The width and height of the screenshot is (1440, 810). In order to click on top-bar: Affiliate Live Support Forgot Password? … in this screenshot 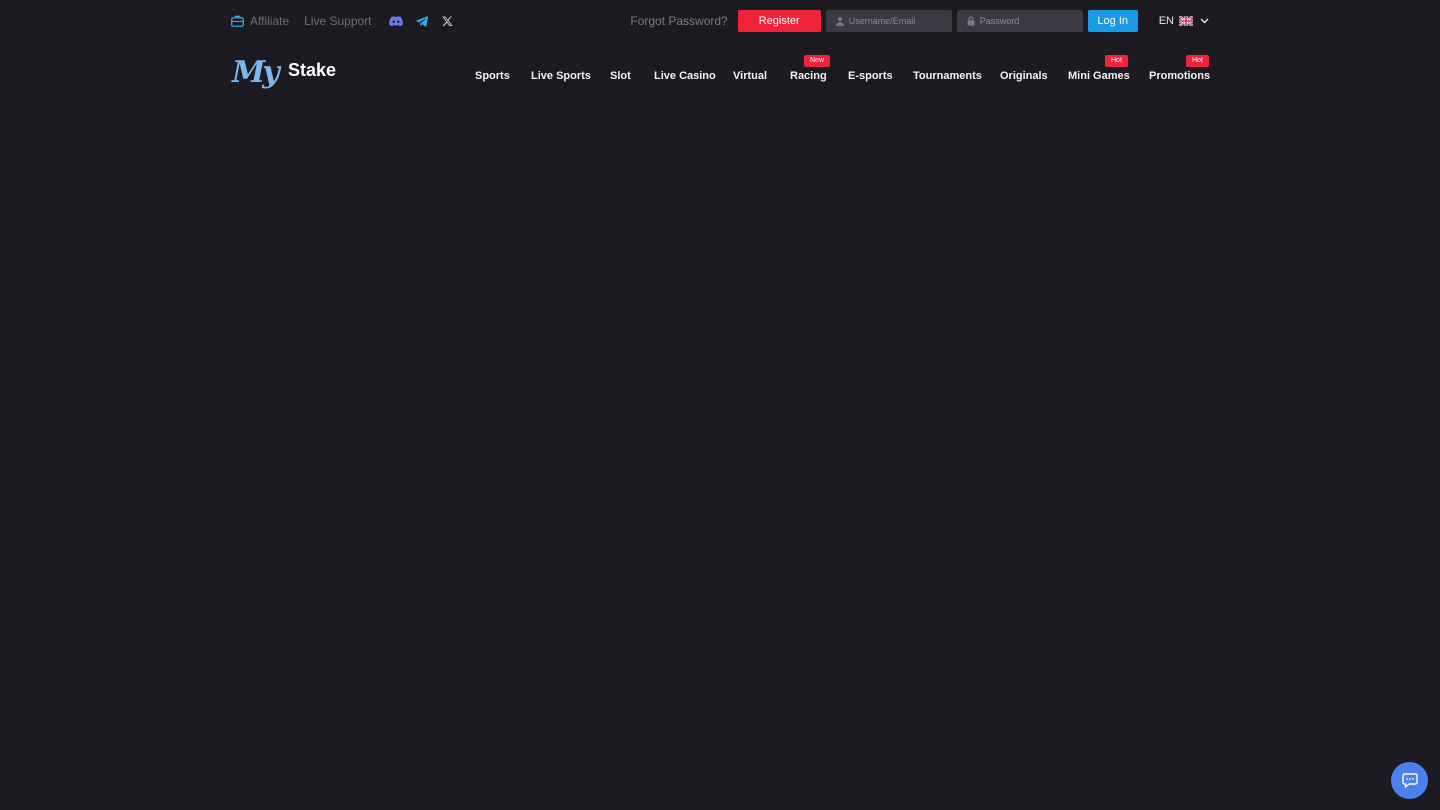, I will do `click(720, 21)`.